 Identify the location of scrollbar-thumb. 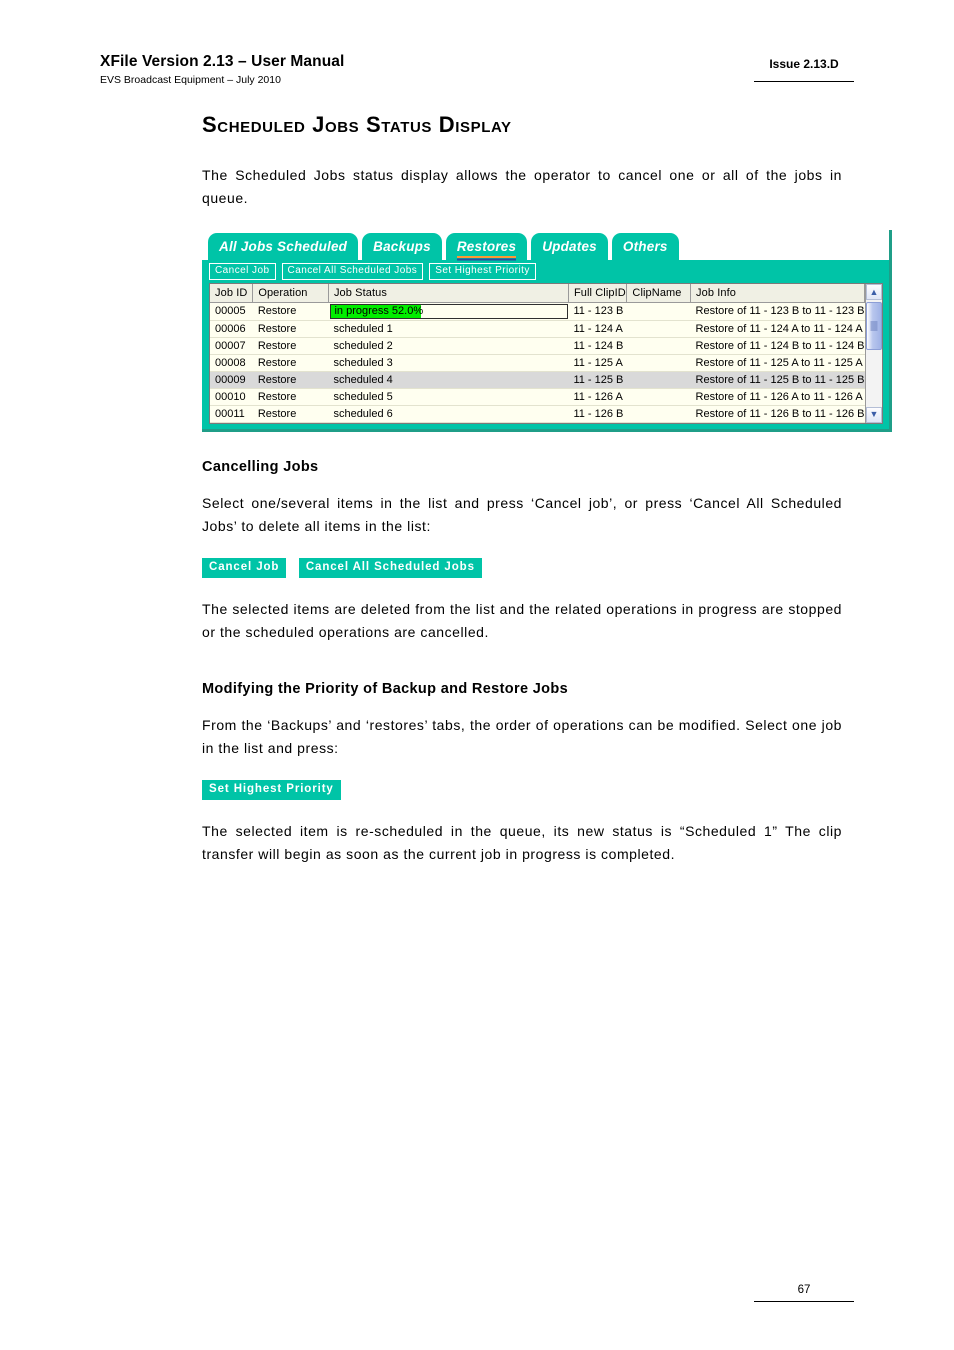
(874, 326).